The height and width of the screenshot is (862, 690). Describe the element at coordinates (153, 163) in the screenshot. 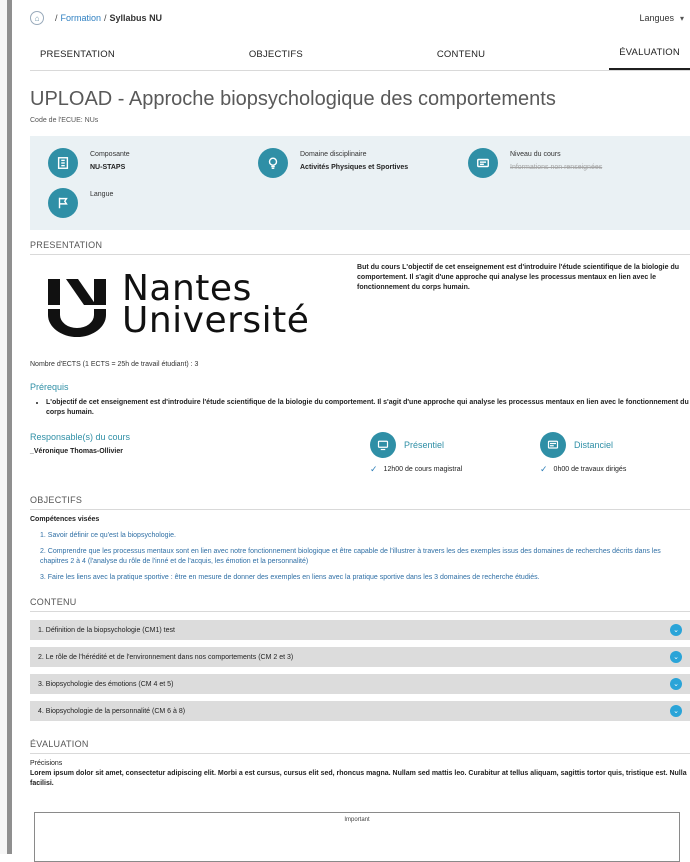

I see `info-composante: Composante NU-STAPS` at that location.